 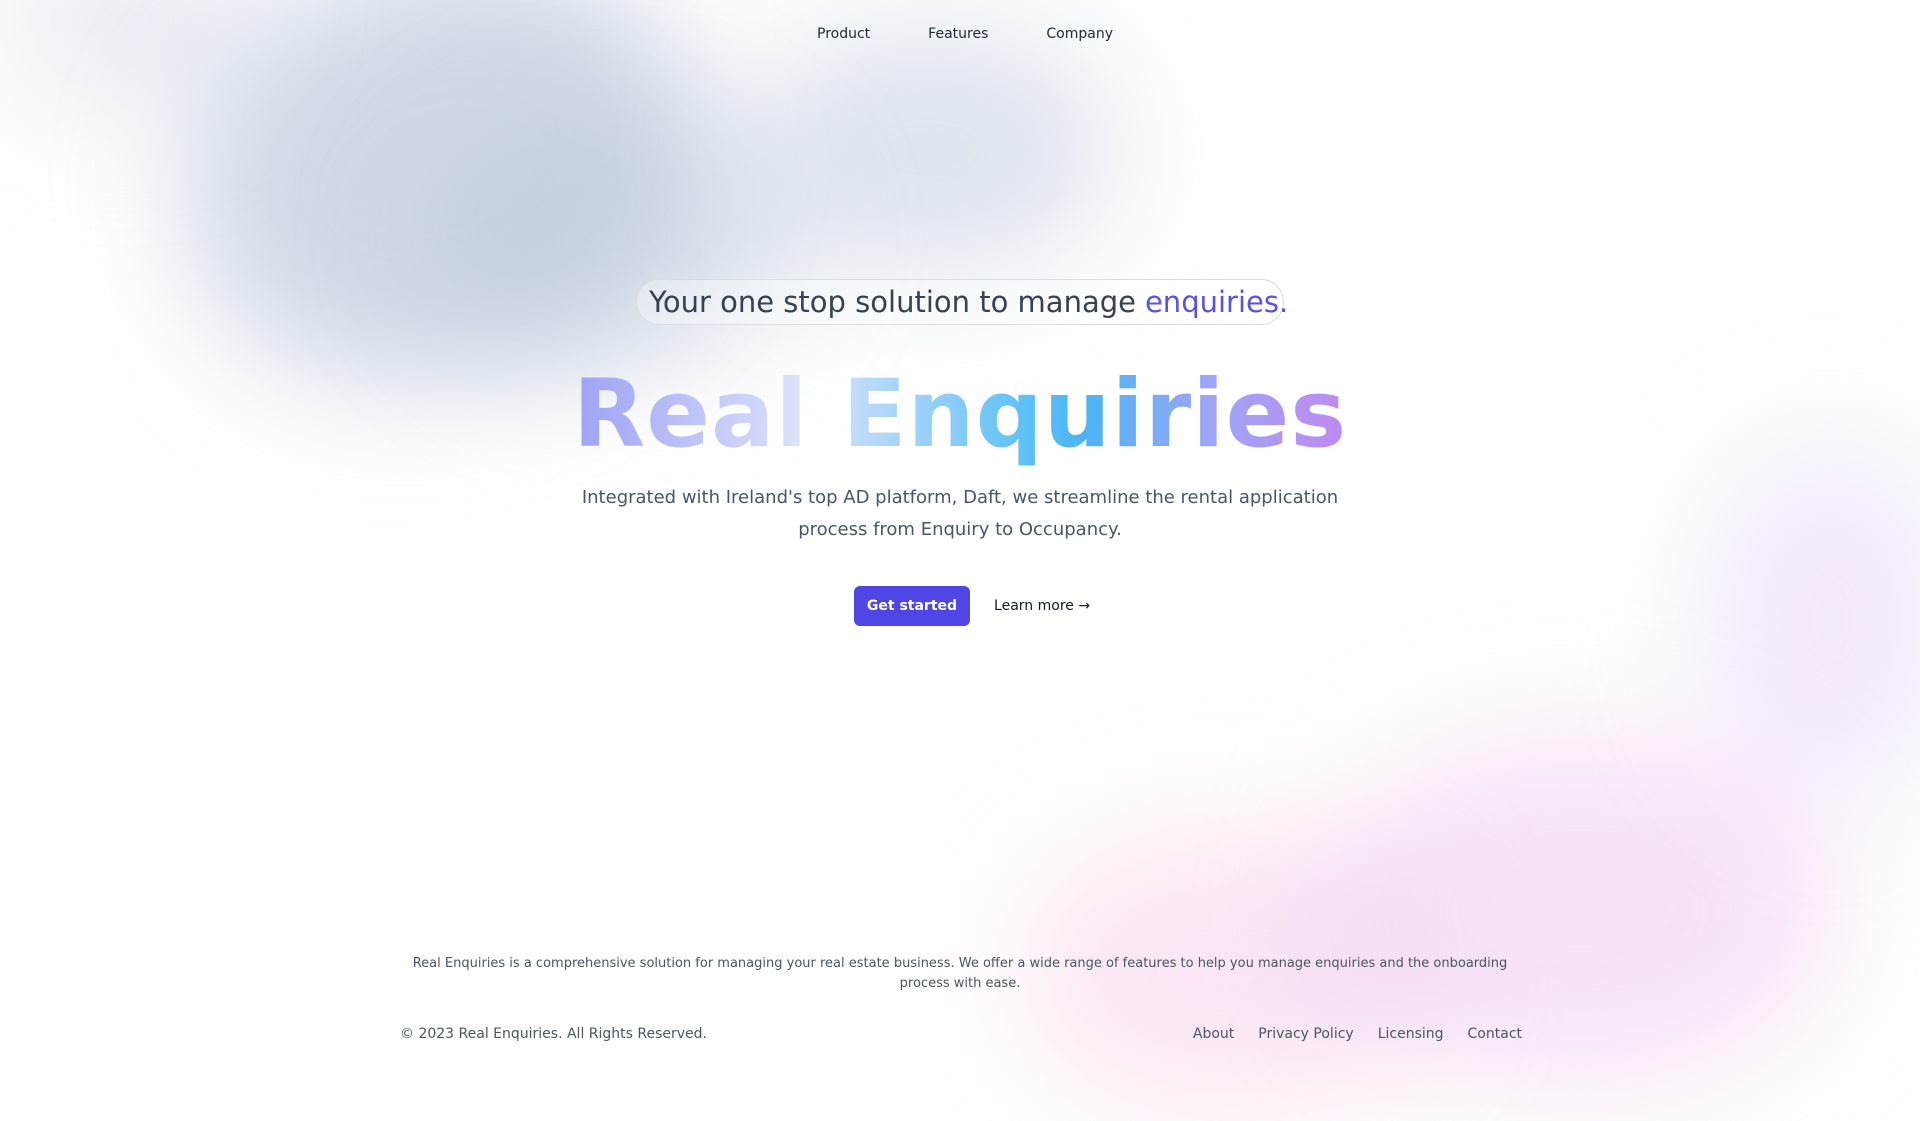 I want to click on top-nav: Product Features Company, so click(x=960, y=34).